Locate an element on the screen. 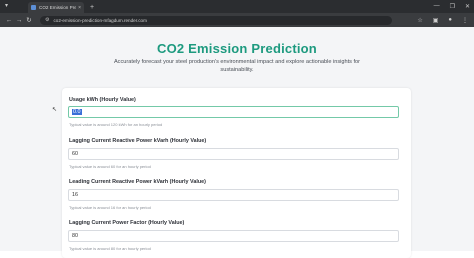  menu-icon: ⋮ is located at coordinates (465, 20).